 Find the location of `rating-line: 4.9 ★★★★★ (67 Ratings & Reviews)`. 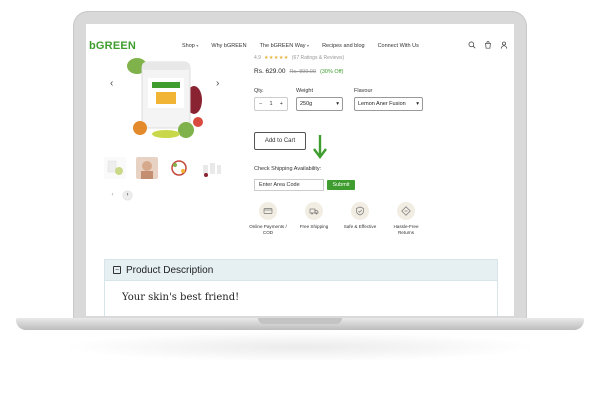

rating-line: 4.9 ★★★★★ (67 Ratings & Reviews) is located at coordinates (299, 58).